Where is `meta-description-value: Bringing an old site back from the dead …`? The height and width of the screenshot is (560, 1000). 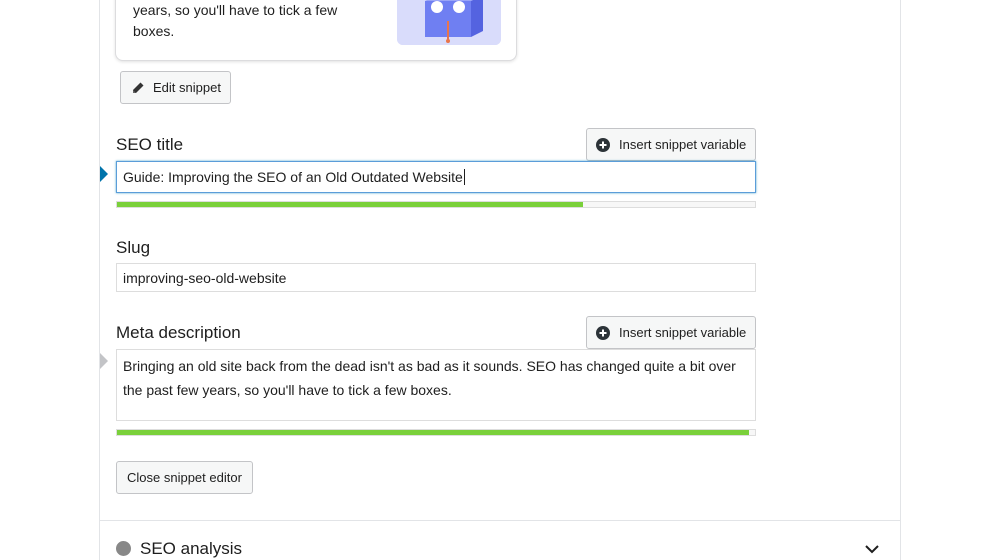
meta-description-value: Bringing an old site back from the dead … is located at coordinates (429, 378).